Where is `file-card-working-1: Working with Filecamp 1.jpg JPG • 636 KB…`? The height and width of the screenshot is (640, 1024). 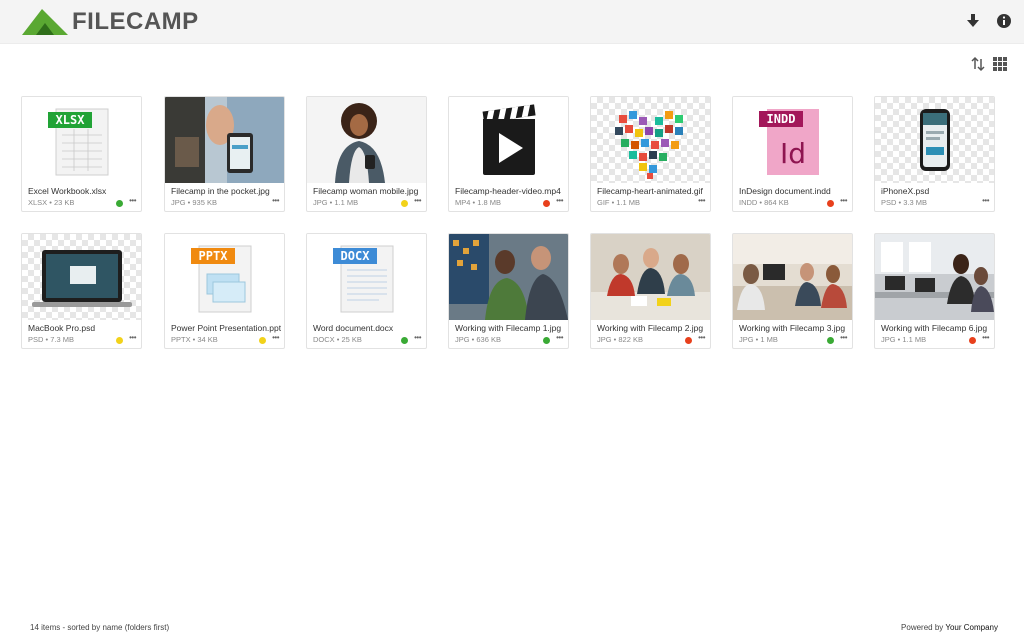
file-card-working-1: Working with Filecamp 1.jpg JPG • 636 KB… is located at coordinates (508, 291).